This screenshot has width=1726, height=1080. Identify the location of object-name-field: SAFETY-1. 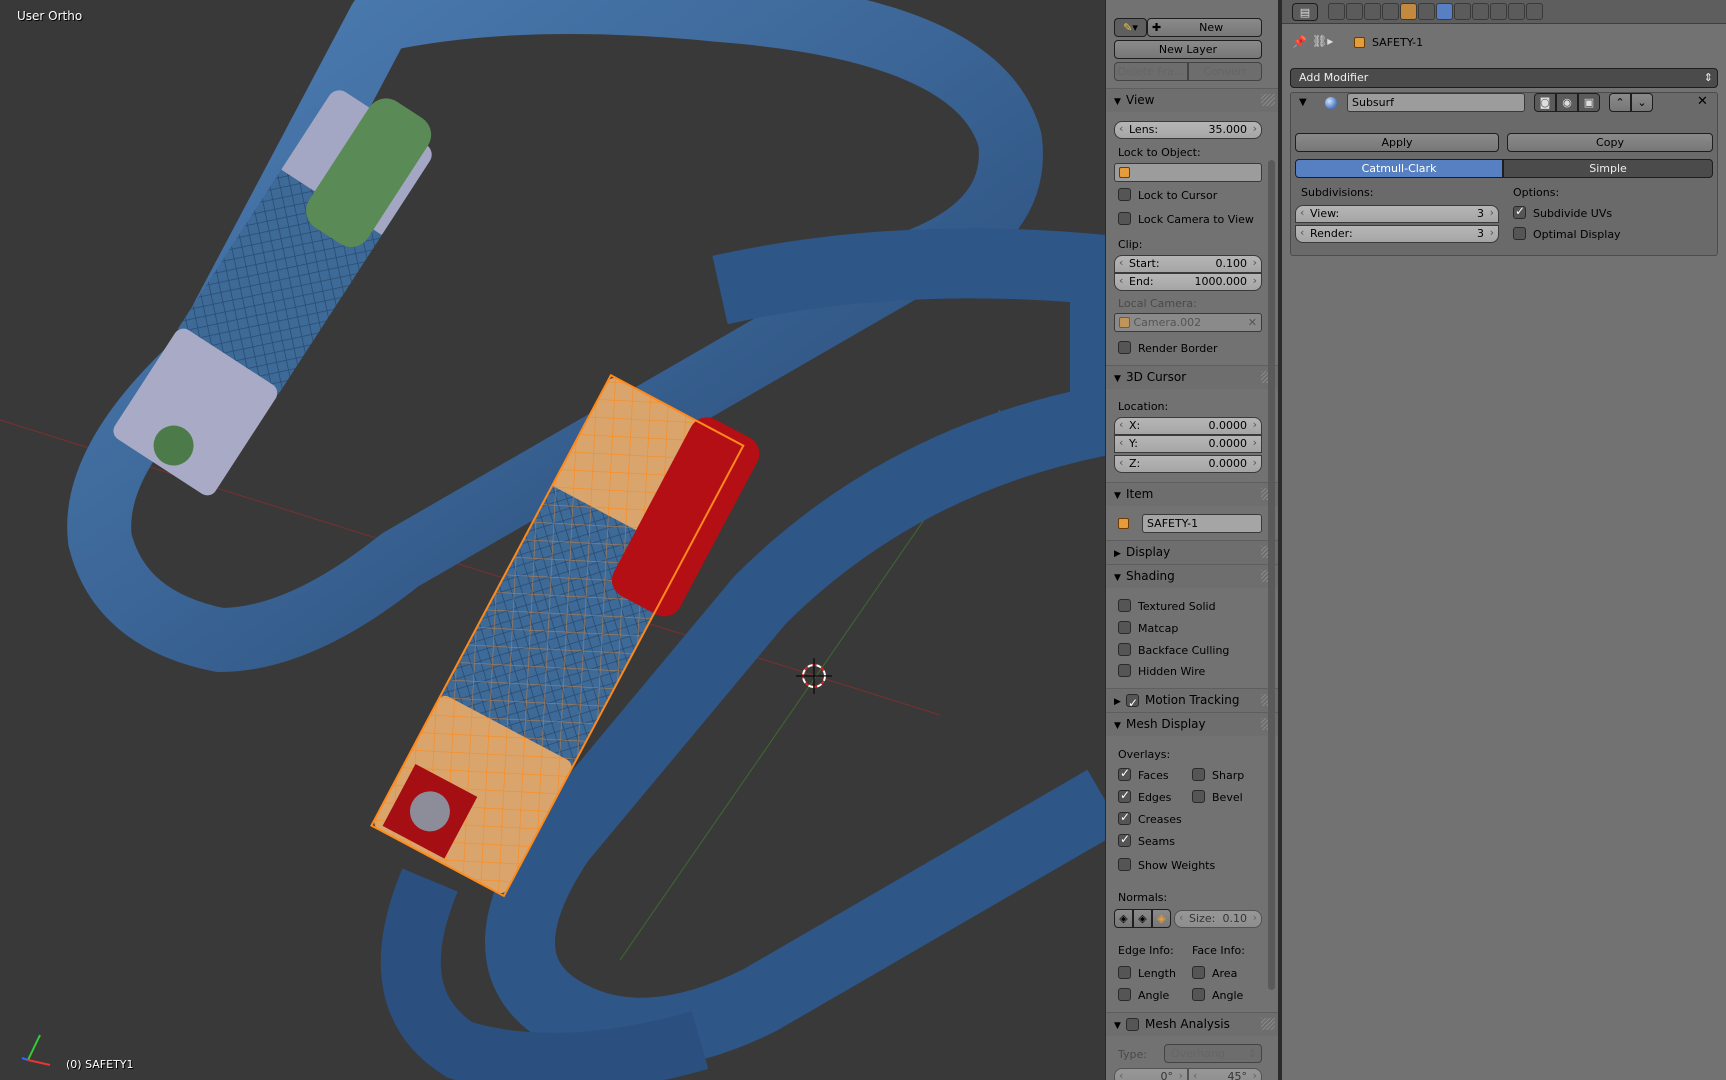
(1202, 523).